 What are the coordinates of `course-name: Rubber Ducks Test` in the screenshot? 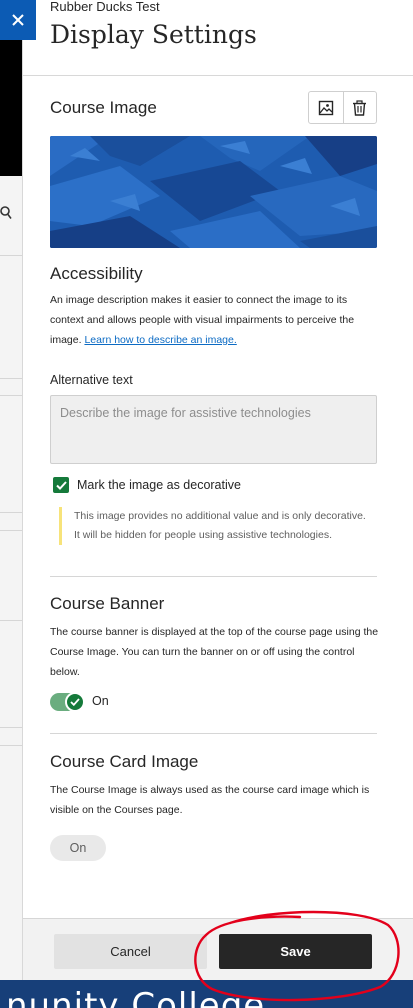 It's located at (105, 7).